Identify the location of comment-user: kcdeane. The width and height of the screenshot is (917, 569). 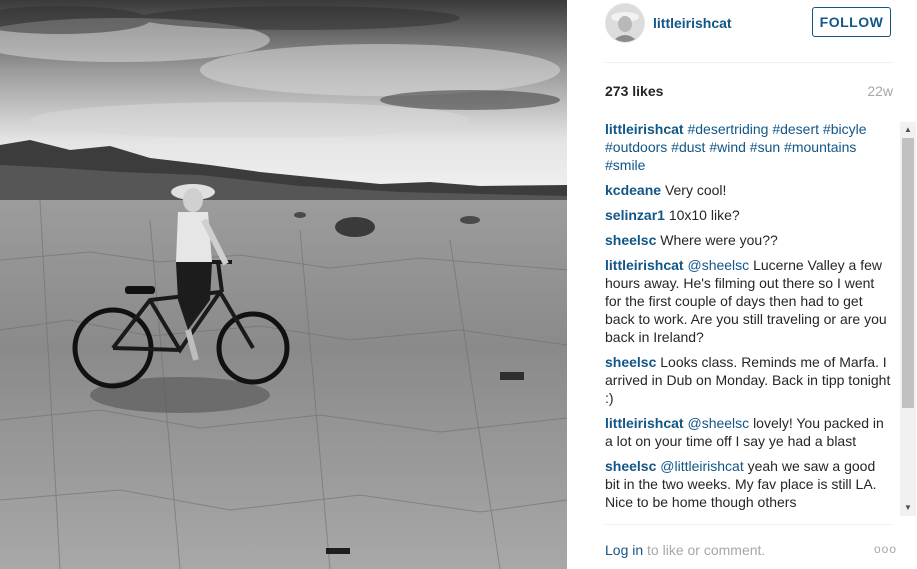
(633, 190).